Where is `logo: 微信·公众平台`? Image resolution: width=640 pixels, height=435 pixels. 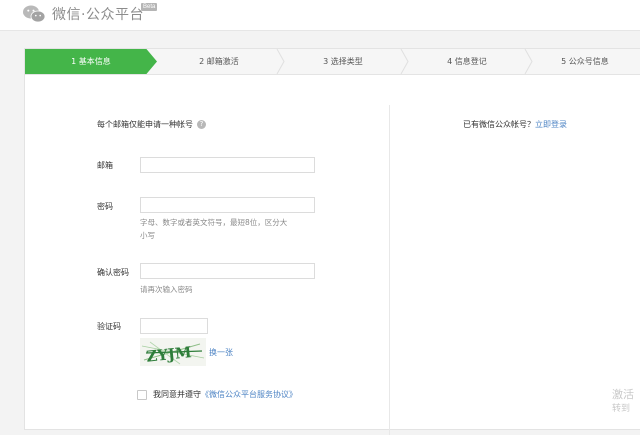
logo: 微信·公众平台 is located at coordinates (83, 14).